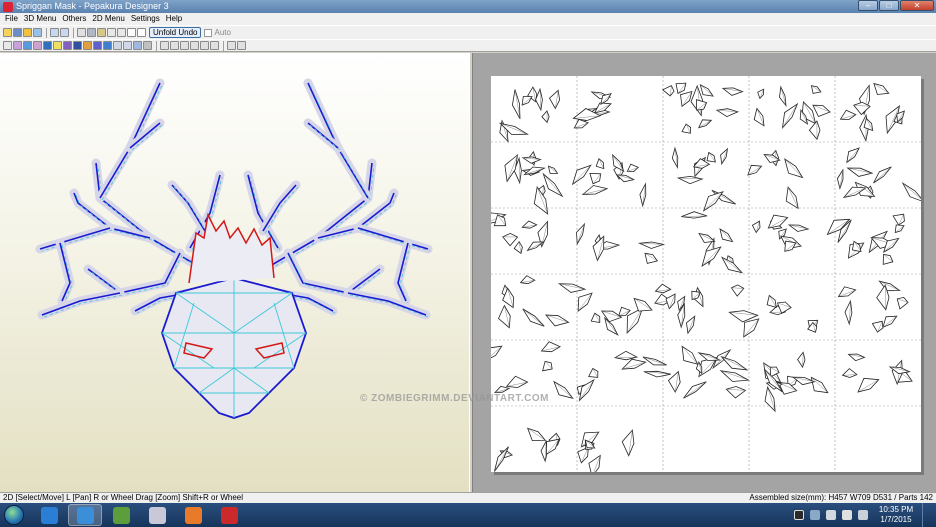  Describe the element at coordinates (77, 45) in the screenshot. I see `part-id-icon` at that location.